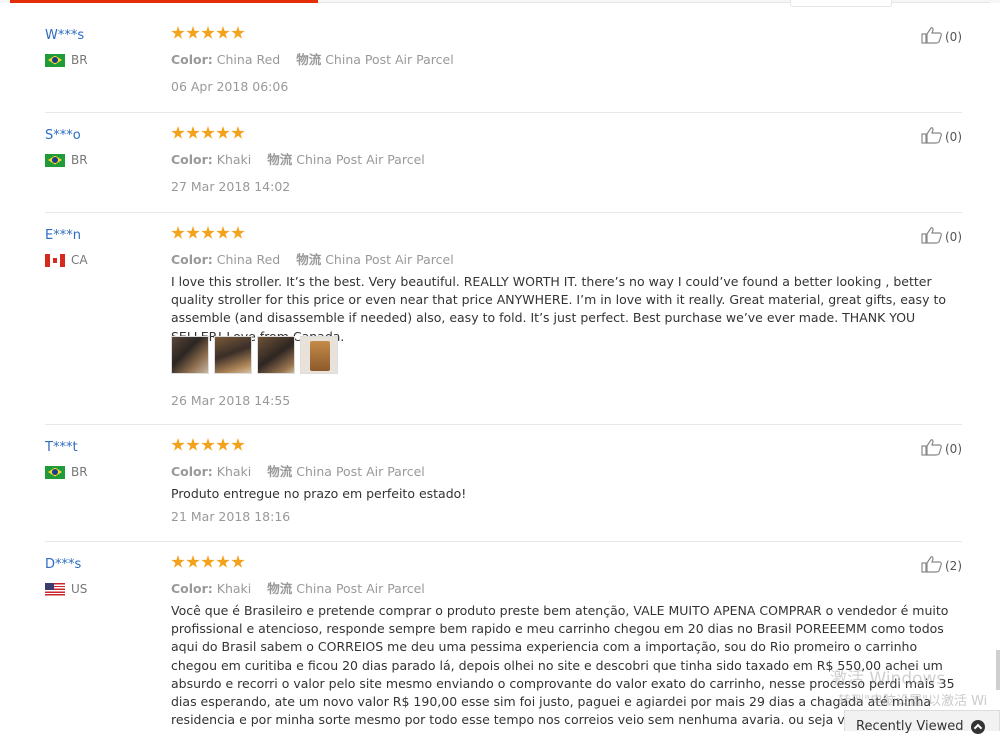 The width and height of the screenshot is (1000, 734). What do you see at coordinates (230, 86) in the screenshot?
I see `review-date: 06 Apr 2018 06:06` at bounding box center [230, 86].